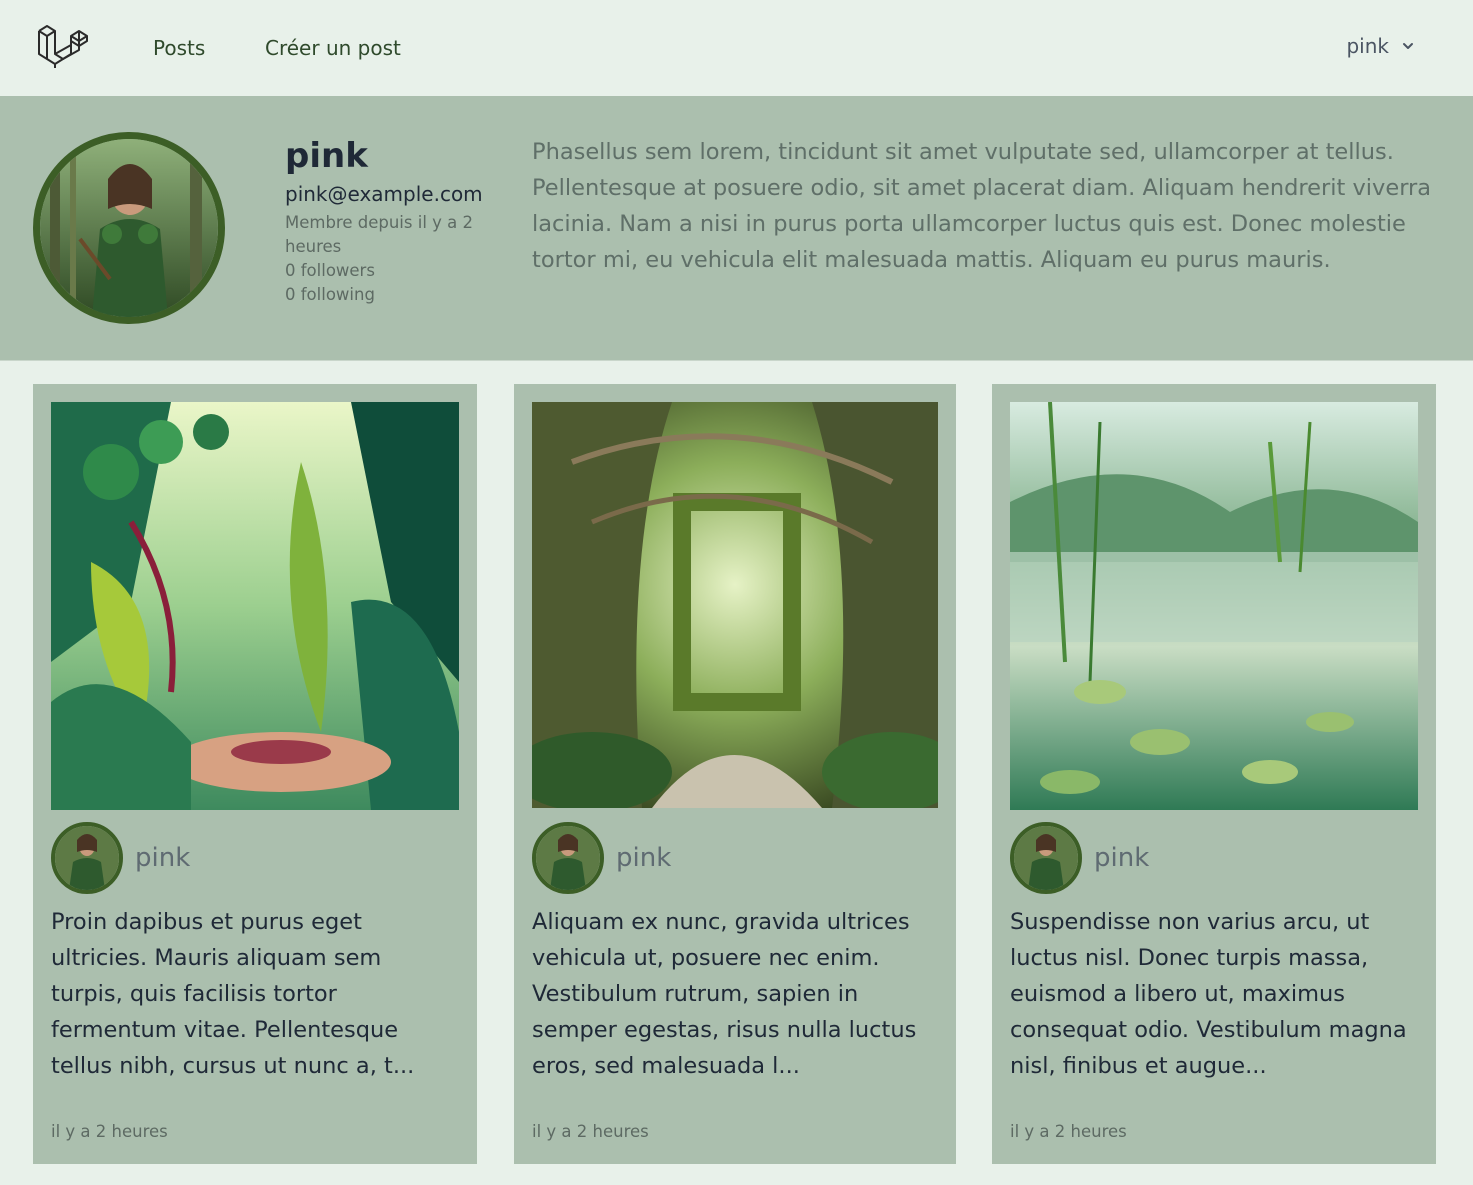 The width and height of the screenshot is (1473, 1185). I want to click on laravel-logo-icon, so click(62, 47).